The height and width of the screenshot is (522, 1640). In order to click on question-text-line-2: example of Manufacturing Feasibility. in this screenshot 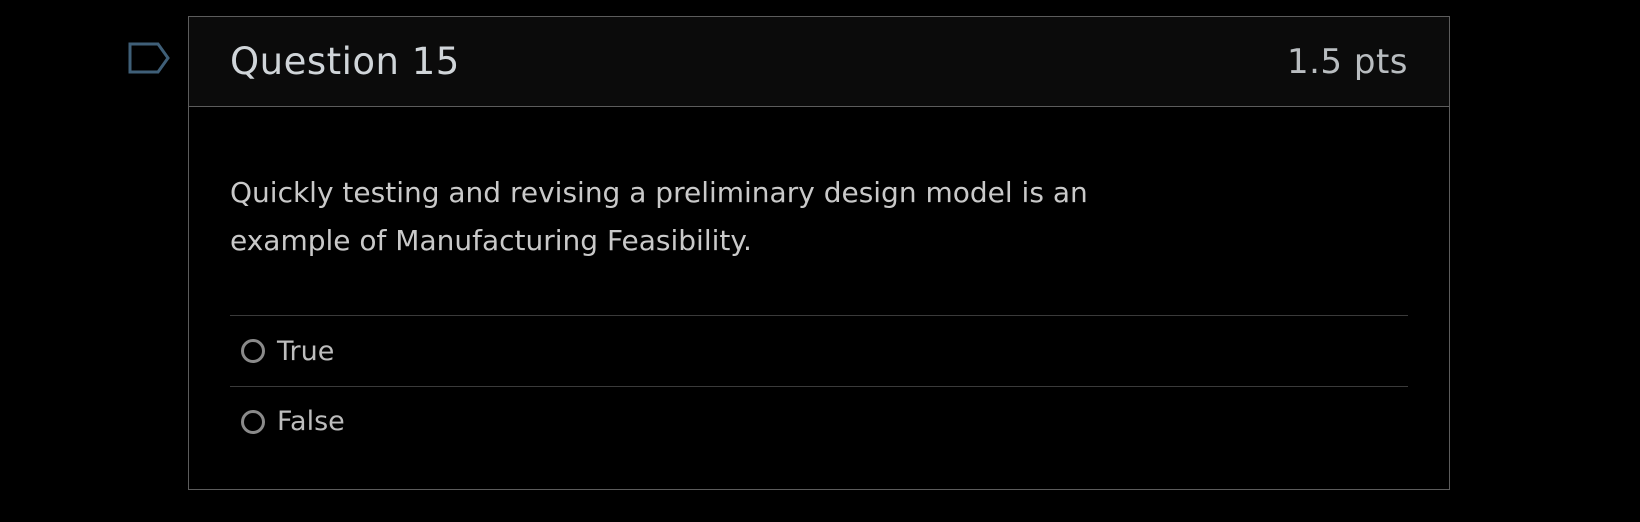, I will do `click(491, 240)`.